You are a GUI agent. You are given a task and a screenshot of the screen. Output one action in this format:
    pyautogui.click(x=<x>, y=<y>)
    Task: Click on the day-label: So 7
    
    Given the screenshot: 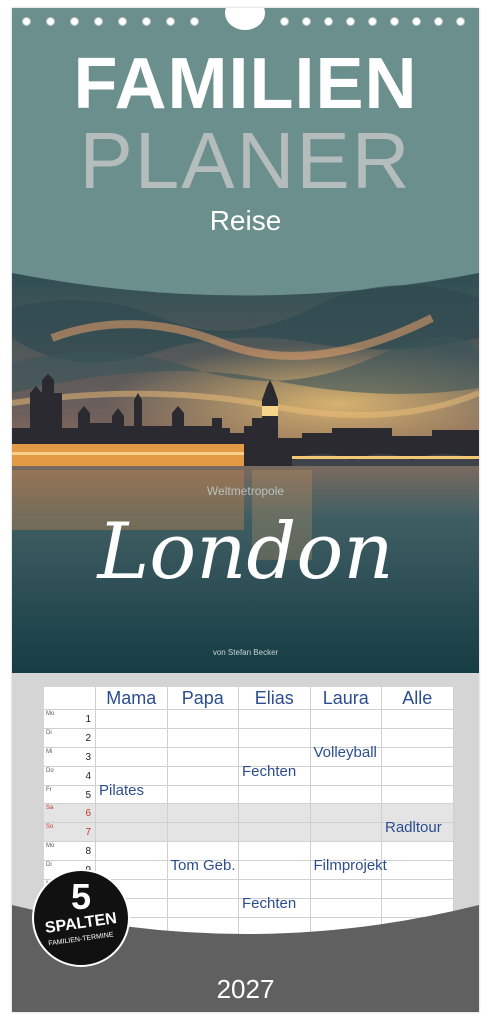 What is the action you would take?
    pyautogui.click(x=70, y=832)
    